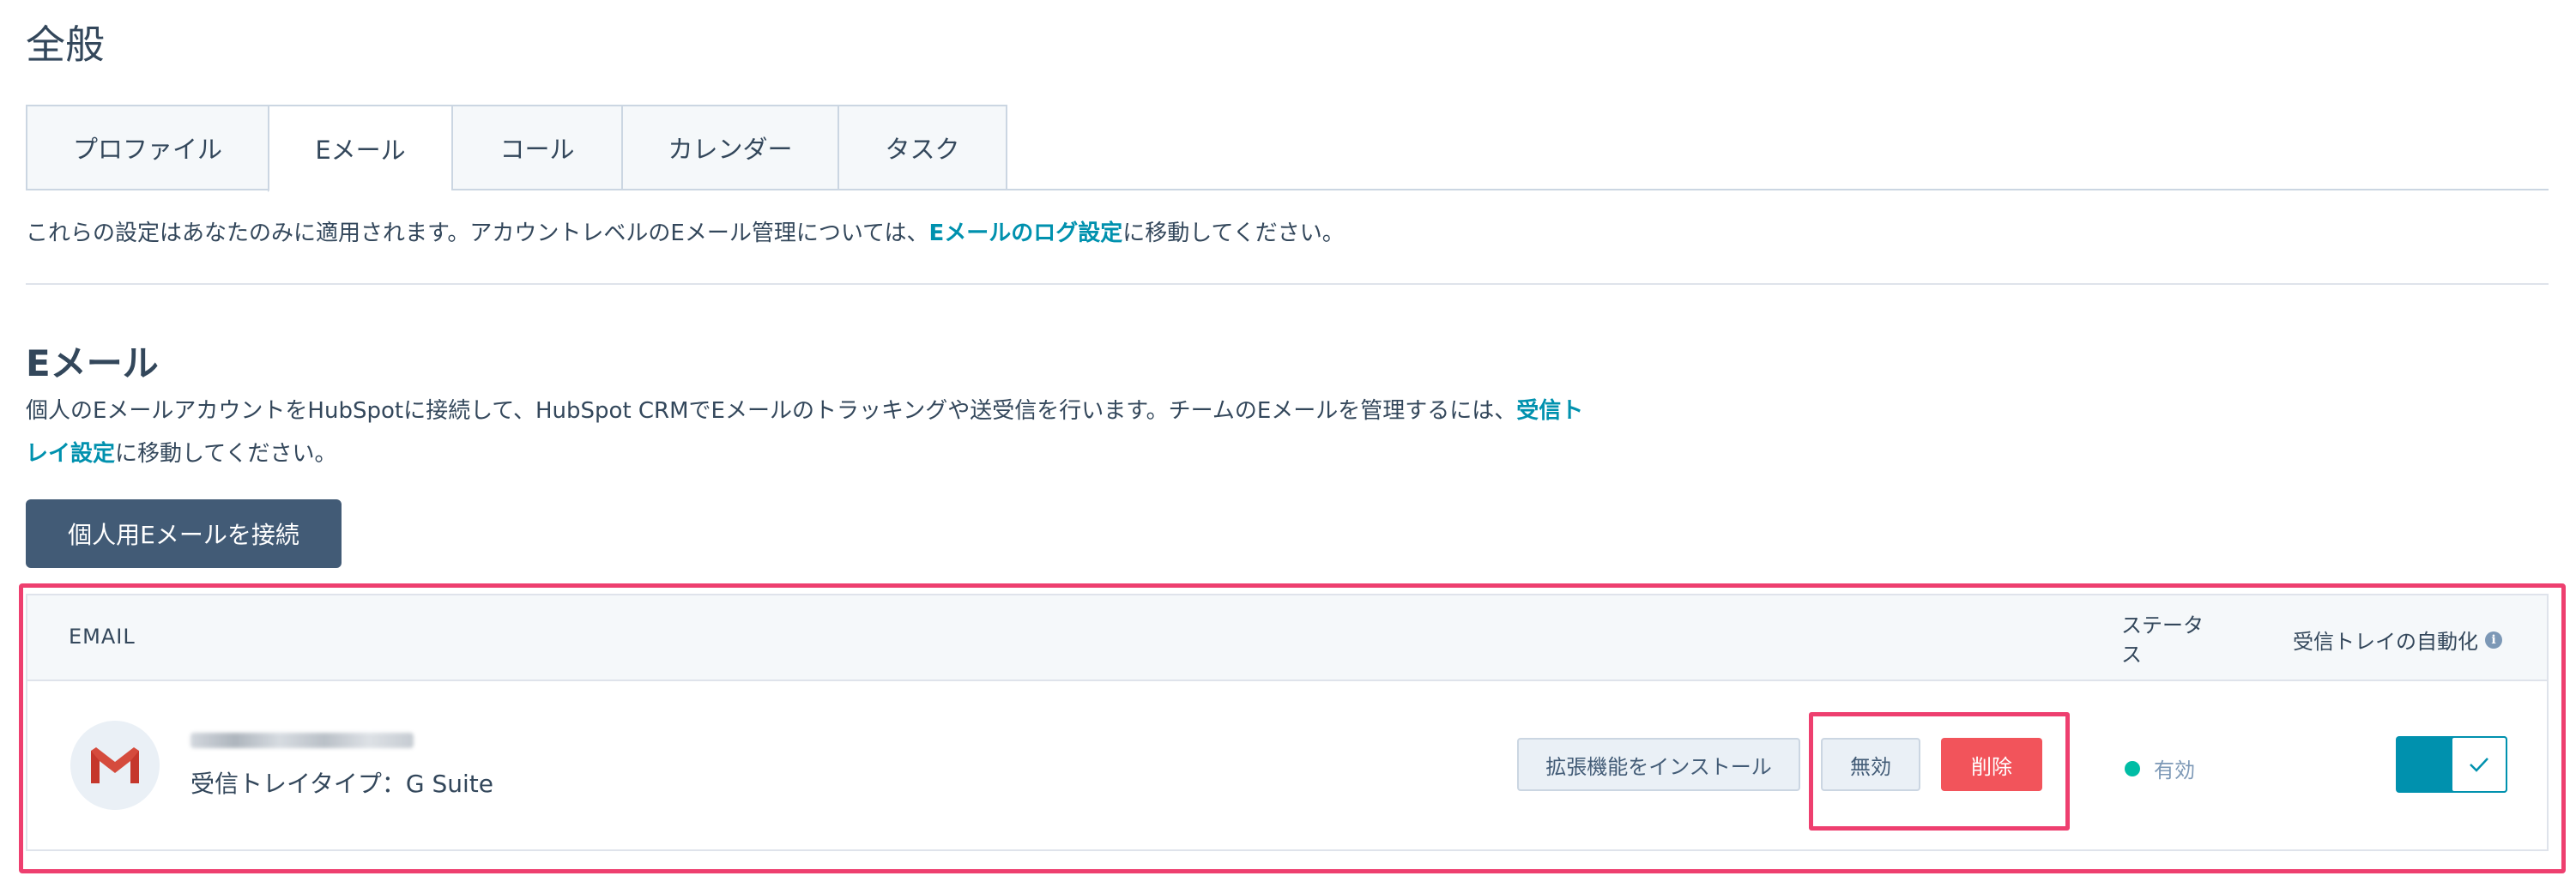 The width and height of the screenshot is (2576, 882). What do you see at coordinates (65, 44) in the screenshot?
I see `page-title: 全般` at bounding box center [65, 44].